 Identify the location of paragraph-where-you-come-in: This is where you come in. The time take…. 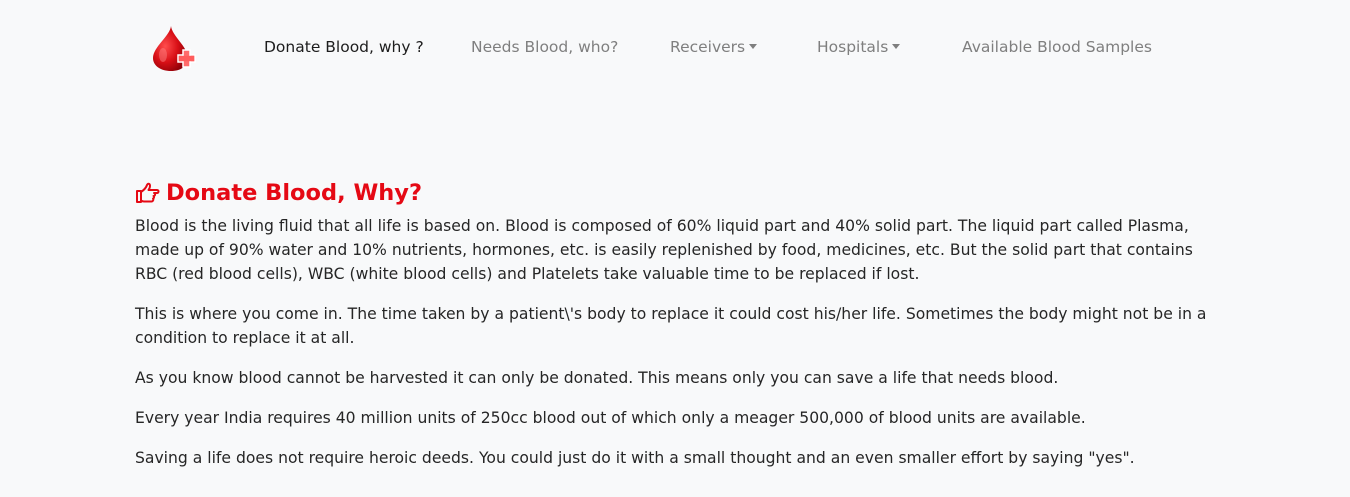
(671, 326).